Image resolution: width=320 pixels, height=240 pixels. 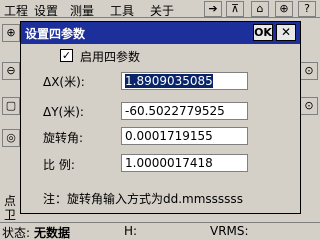 What do you see at coordinates (52, 233) in the screenshot?
I see `status-value: 无数据` at bounding box center [52, 233].